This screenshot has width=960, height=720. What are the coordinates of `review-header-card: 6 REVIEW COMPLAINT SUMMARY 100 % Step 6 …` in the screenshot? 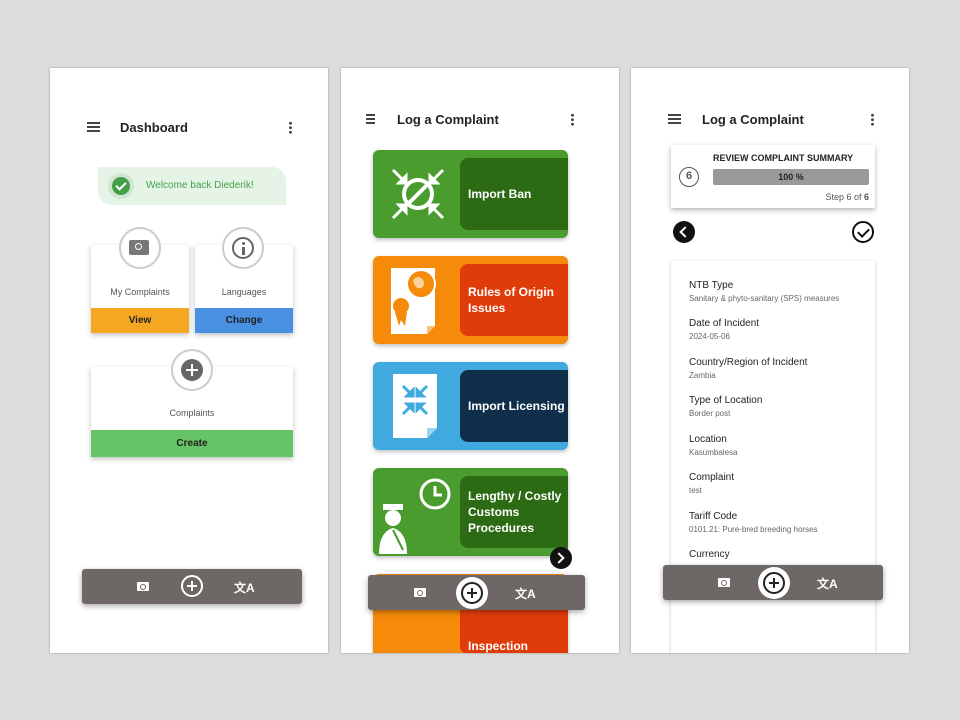 It's located at (773, 176).